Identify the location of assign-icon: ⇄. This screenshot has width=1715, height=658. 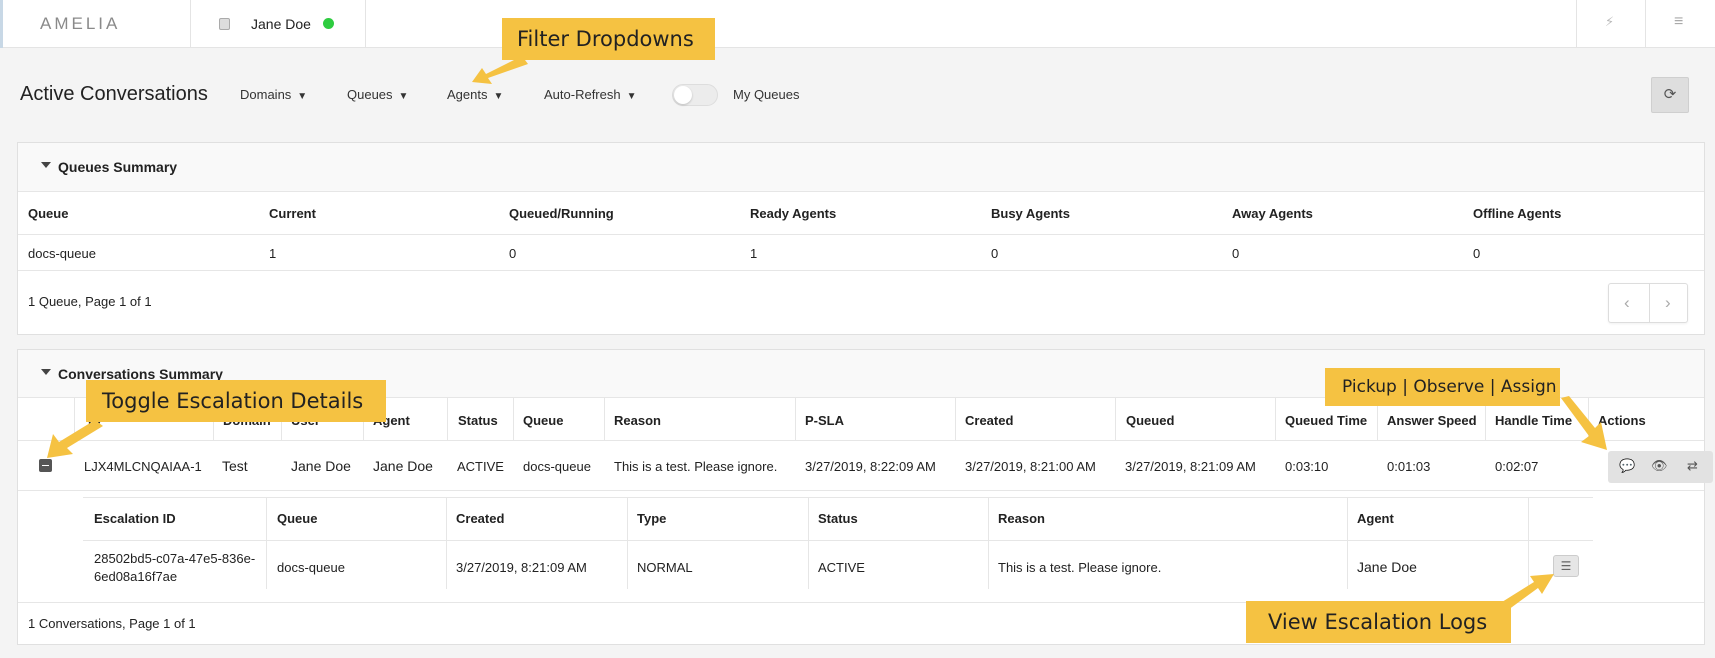
(1692, 466).